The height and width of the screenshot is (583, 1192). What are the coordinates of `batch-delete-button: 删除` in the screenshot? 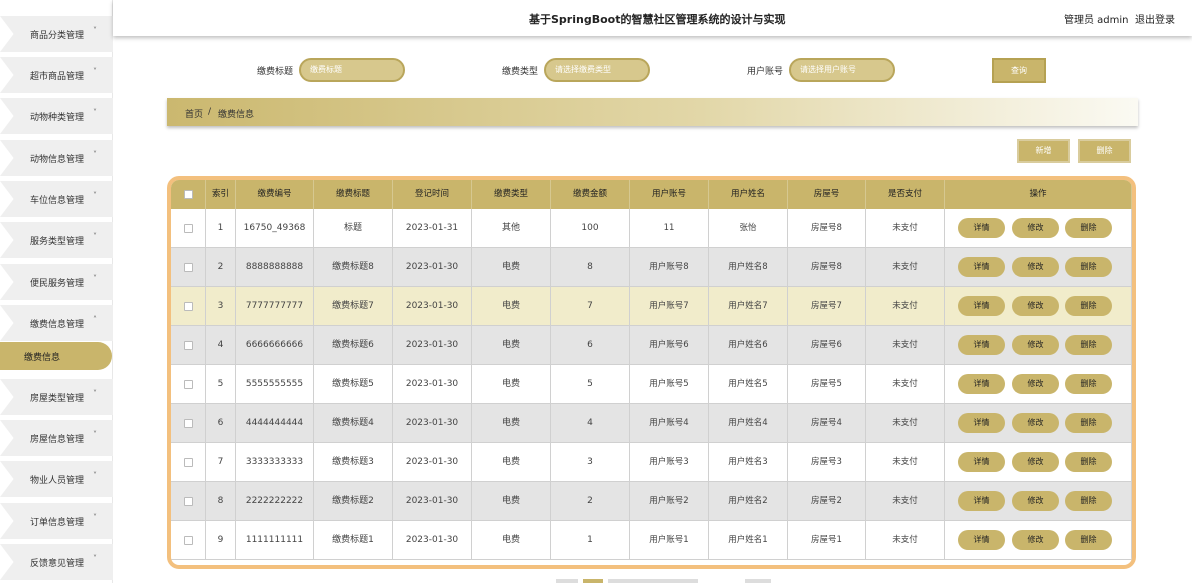 It's located at (1104, 151).